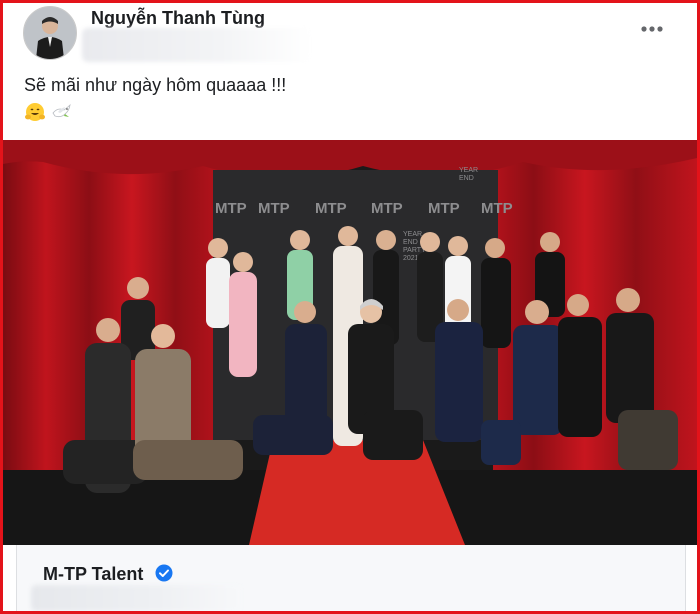 Image resolution: width=700 pixels, height=614 pixels. I want to click on post-header: Nguyễn Thanh Tùng, so click(353, 34).